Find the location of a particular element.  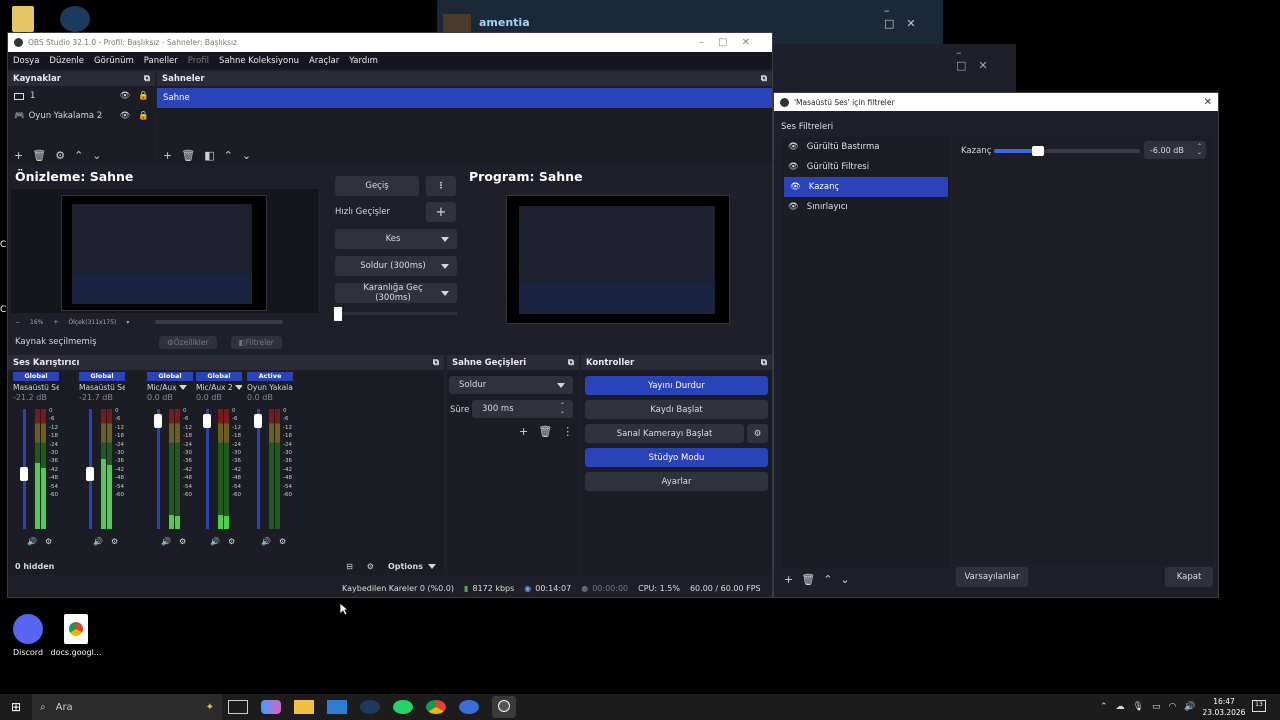

program-canvas is located at coordinates (618, 259).